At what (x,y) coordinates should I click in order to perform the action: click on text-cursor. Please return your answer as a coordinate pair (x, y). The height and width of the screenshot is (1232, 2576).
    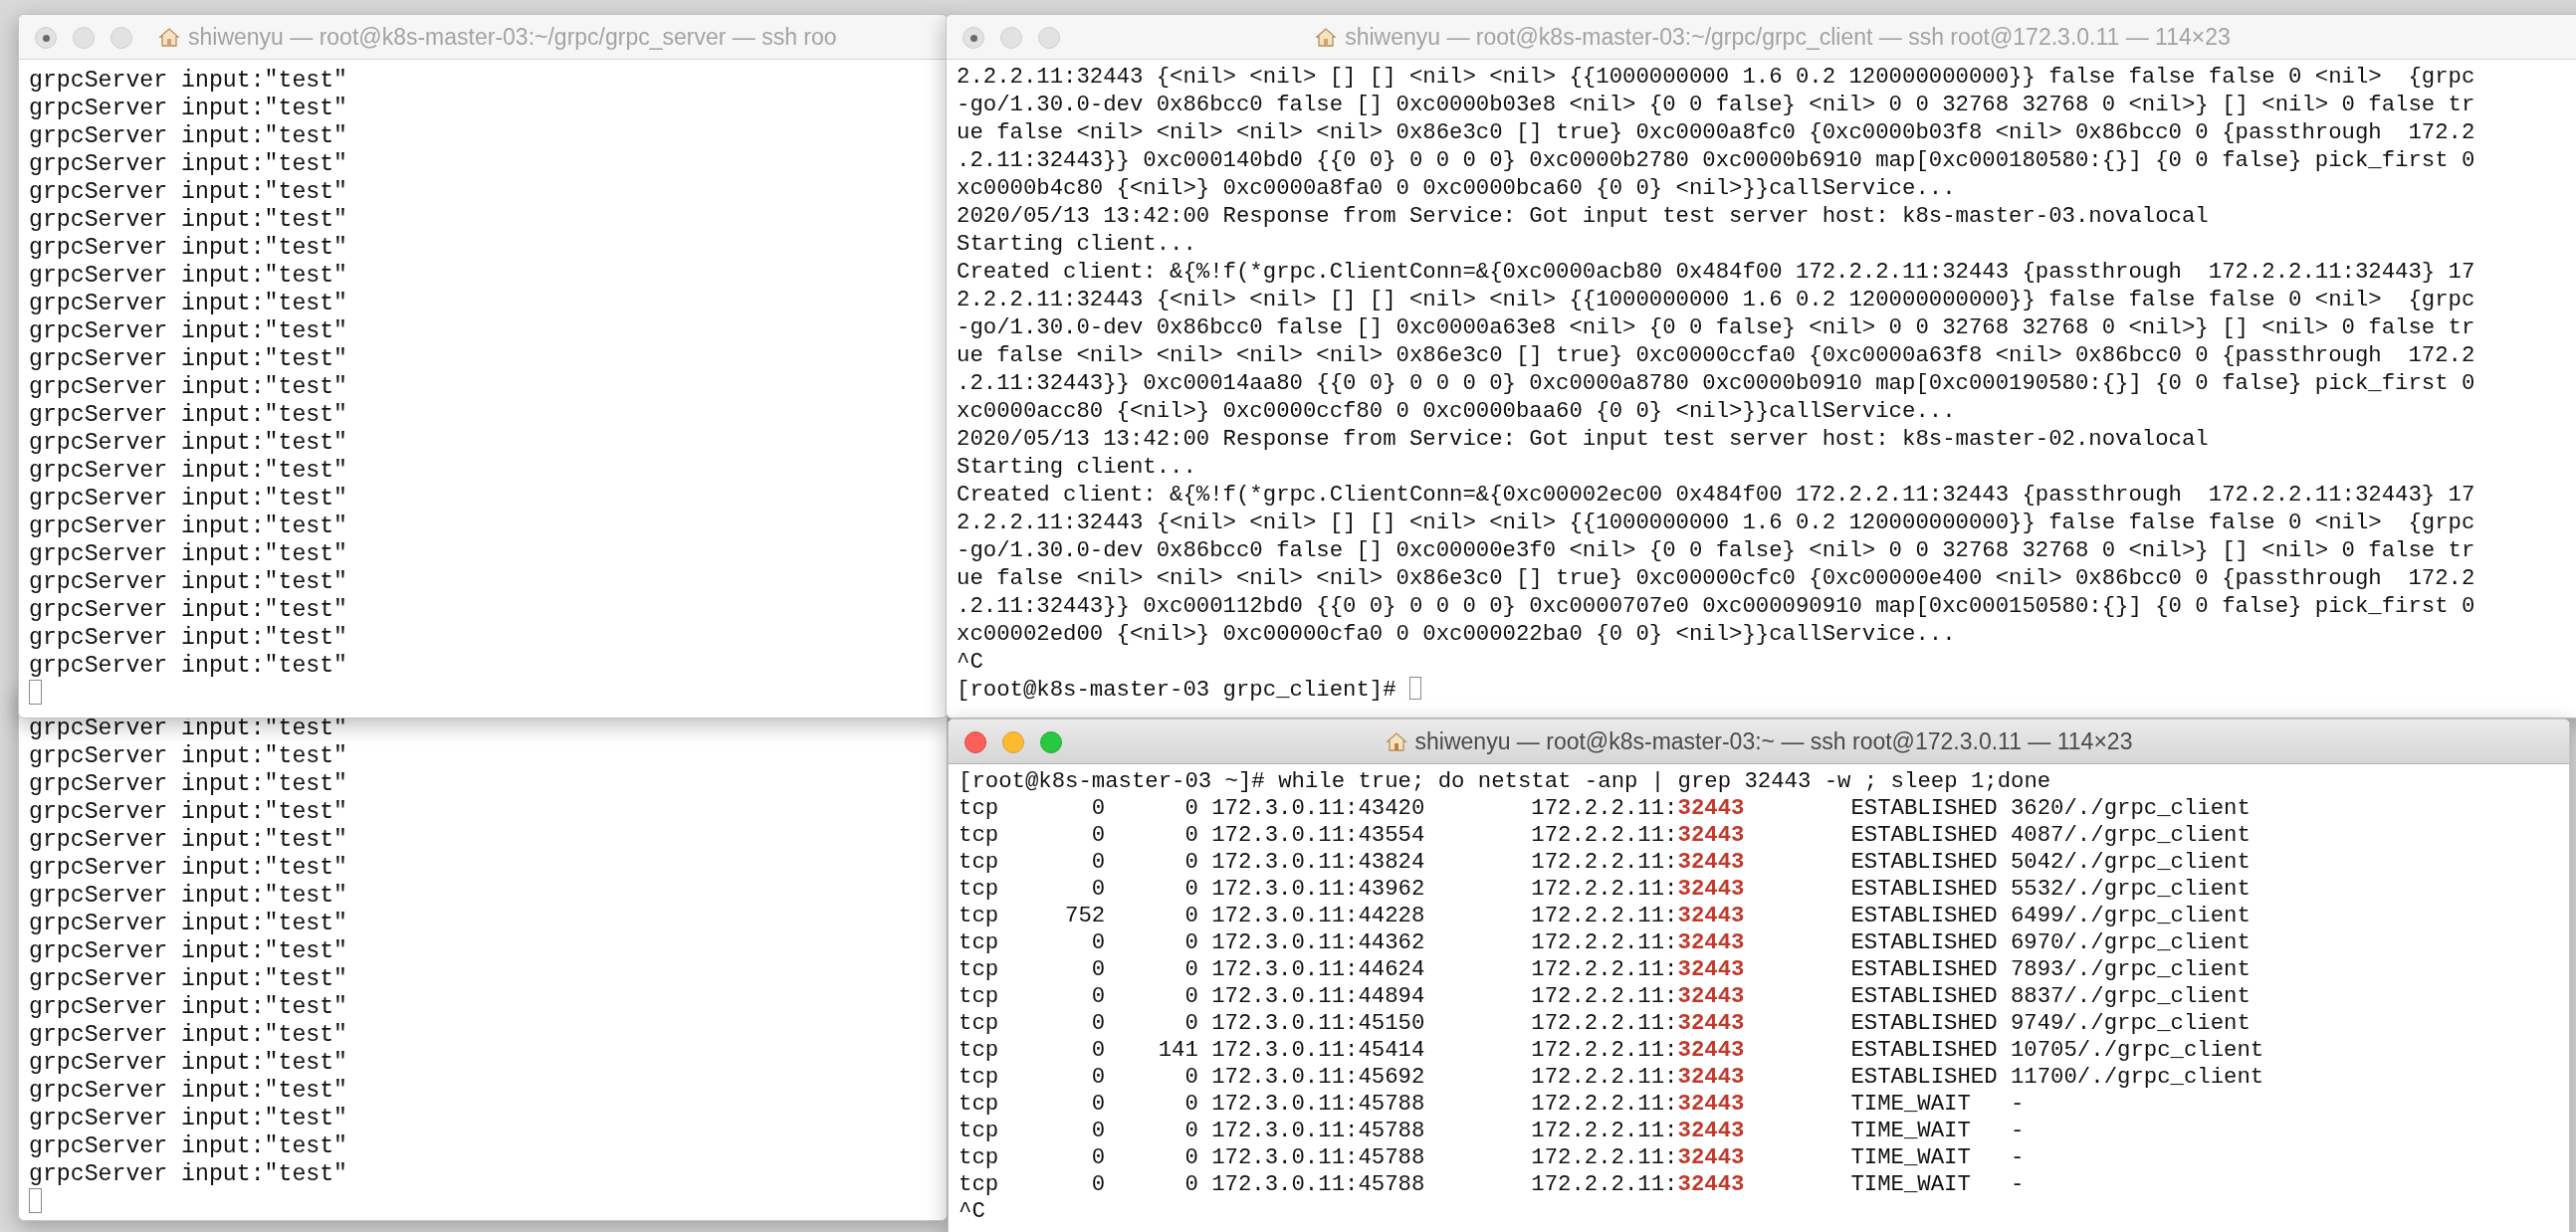
    Looking at the image, I should click on (1415, 689).